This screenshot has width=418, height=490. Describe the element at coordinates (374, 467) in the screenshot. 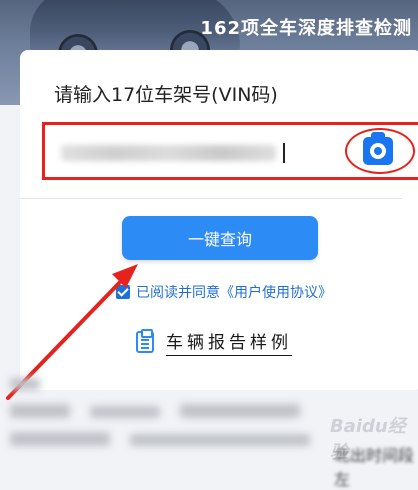

I see `bottom-text-fragment: 北出时间段左` at that location.